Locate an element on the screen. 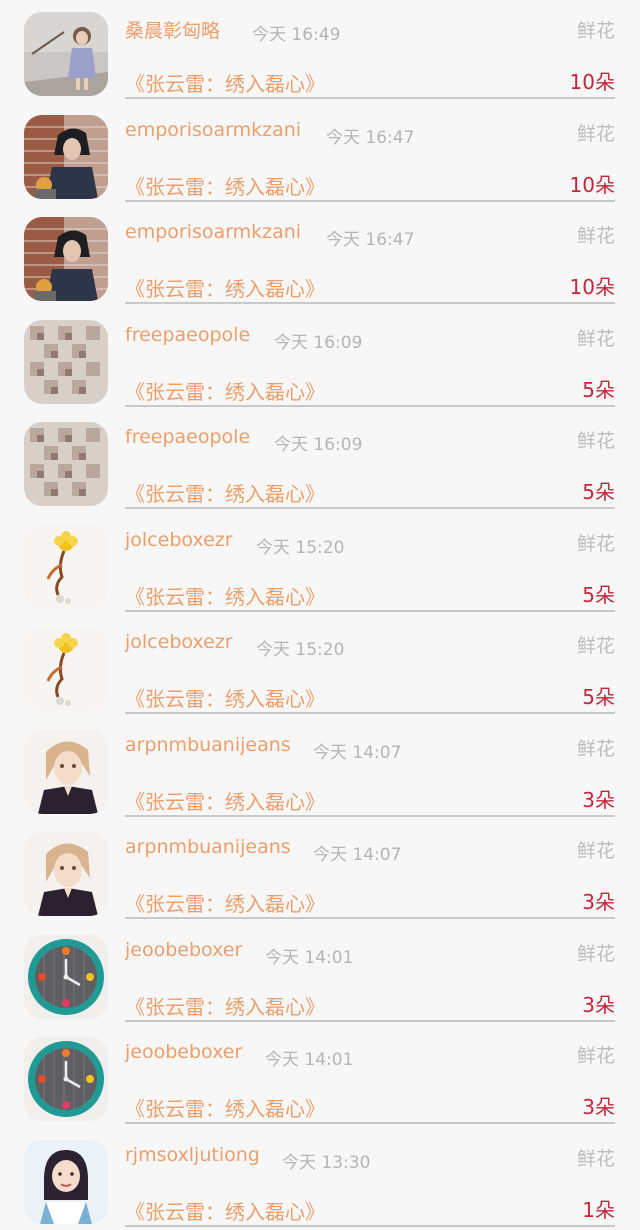 The width and height of the screenshot is (640, 1230). gift-row: jolceboxezr 今天 15:20 鲜花《张云雷：绣入磊心》 5朵 is located at coordinates (320, 564).